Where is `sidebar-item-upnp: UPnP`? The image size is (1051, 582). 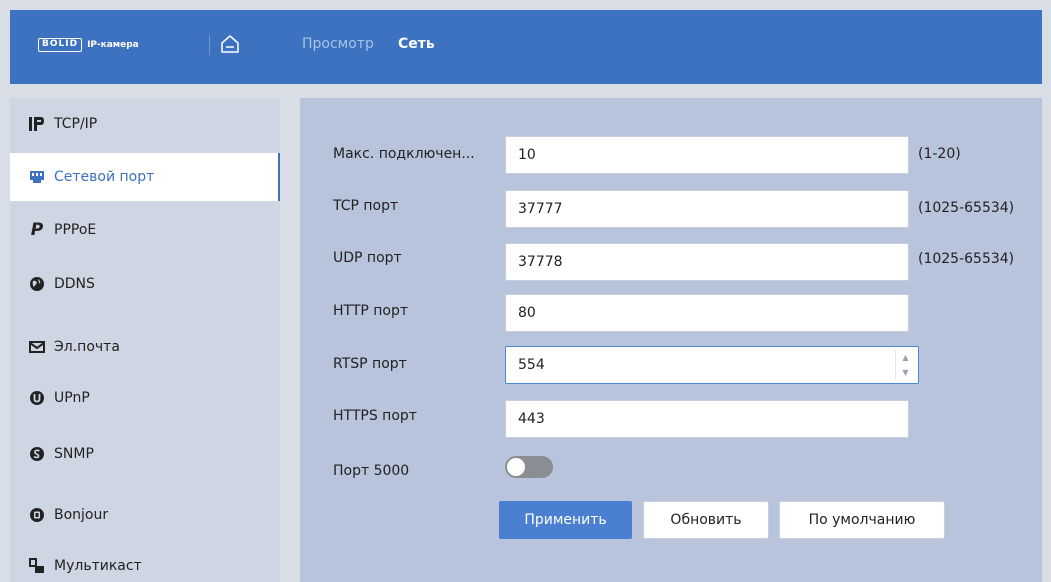
sidebar-item-upnp: UPnP is located at coordinates (145, 398).